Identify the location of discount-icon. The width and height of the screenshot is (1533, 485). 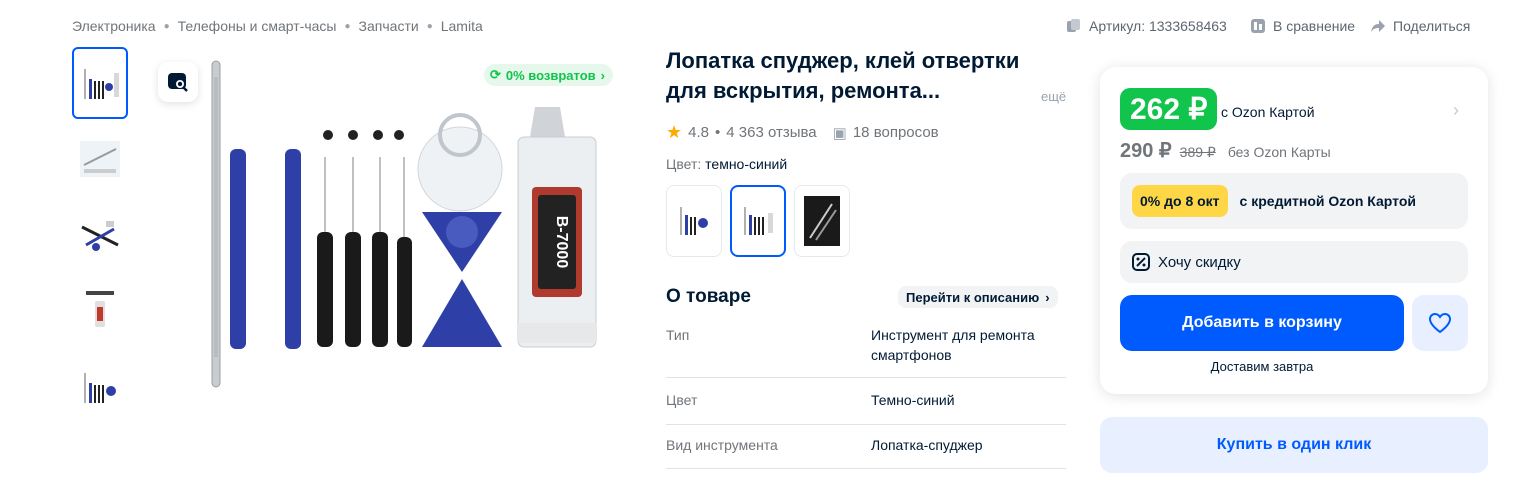
(1141, 262).